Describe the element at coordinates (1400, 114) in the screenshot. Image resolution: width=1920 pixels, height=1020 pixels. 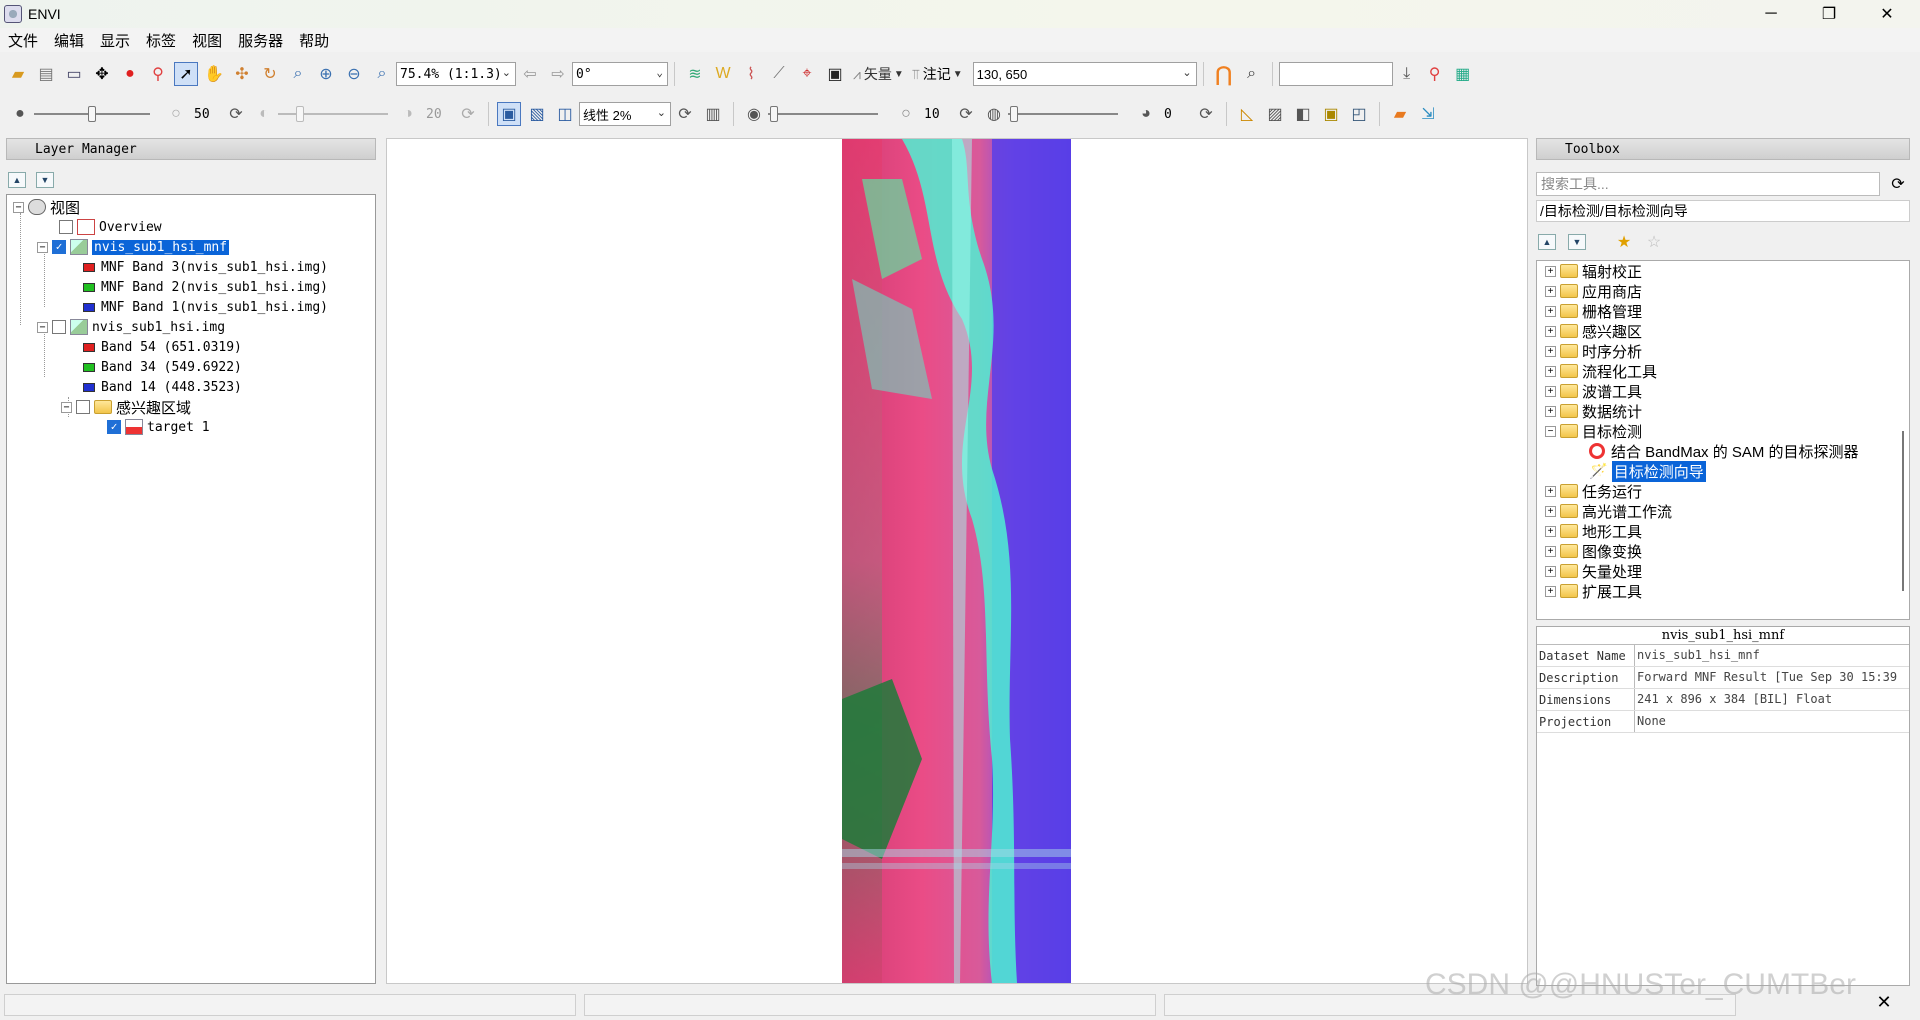
I see `toolbox-icon: ▰` at that location.